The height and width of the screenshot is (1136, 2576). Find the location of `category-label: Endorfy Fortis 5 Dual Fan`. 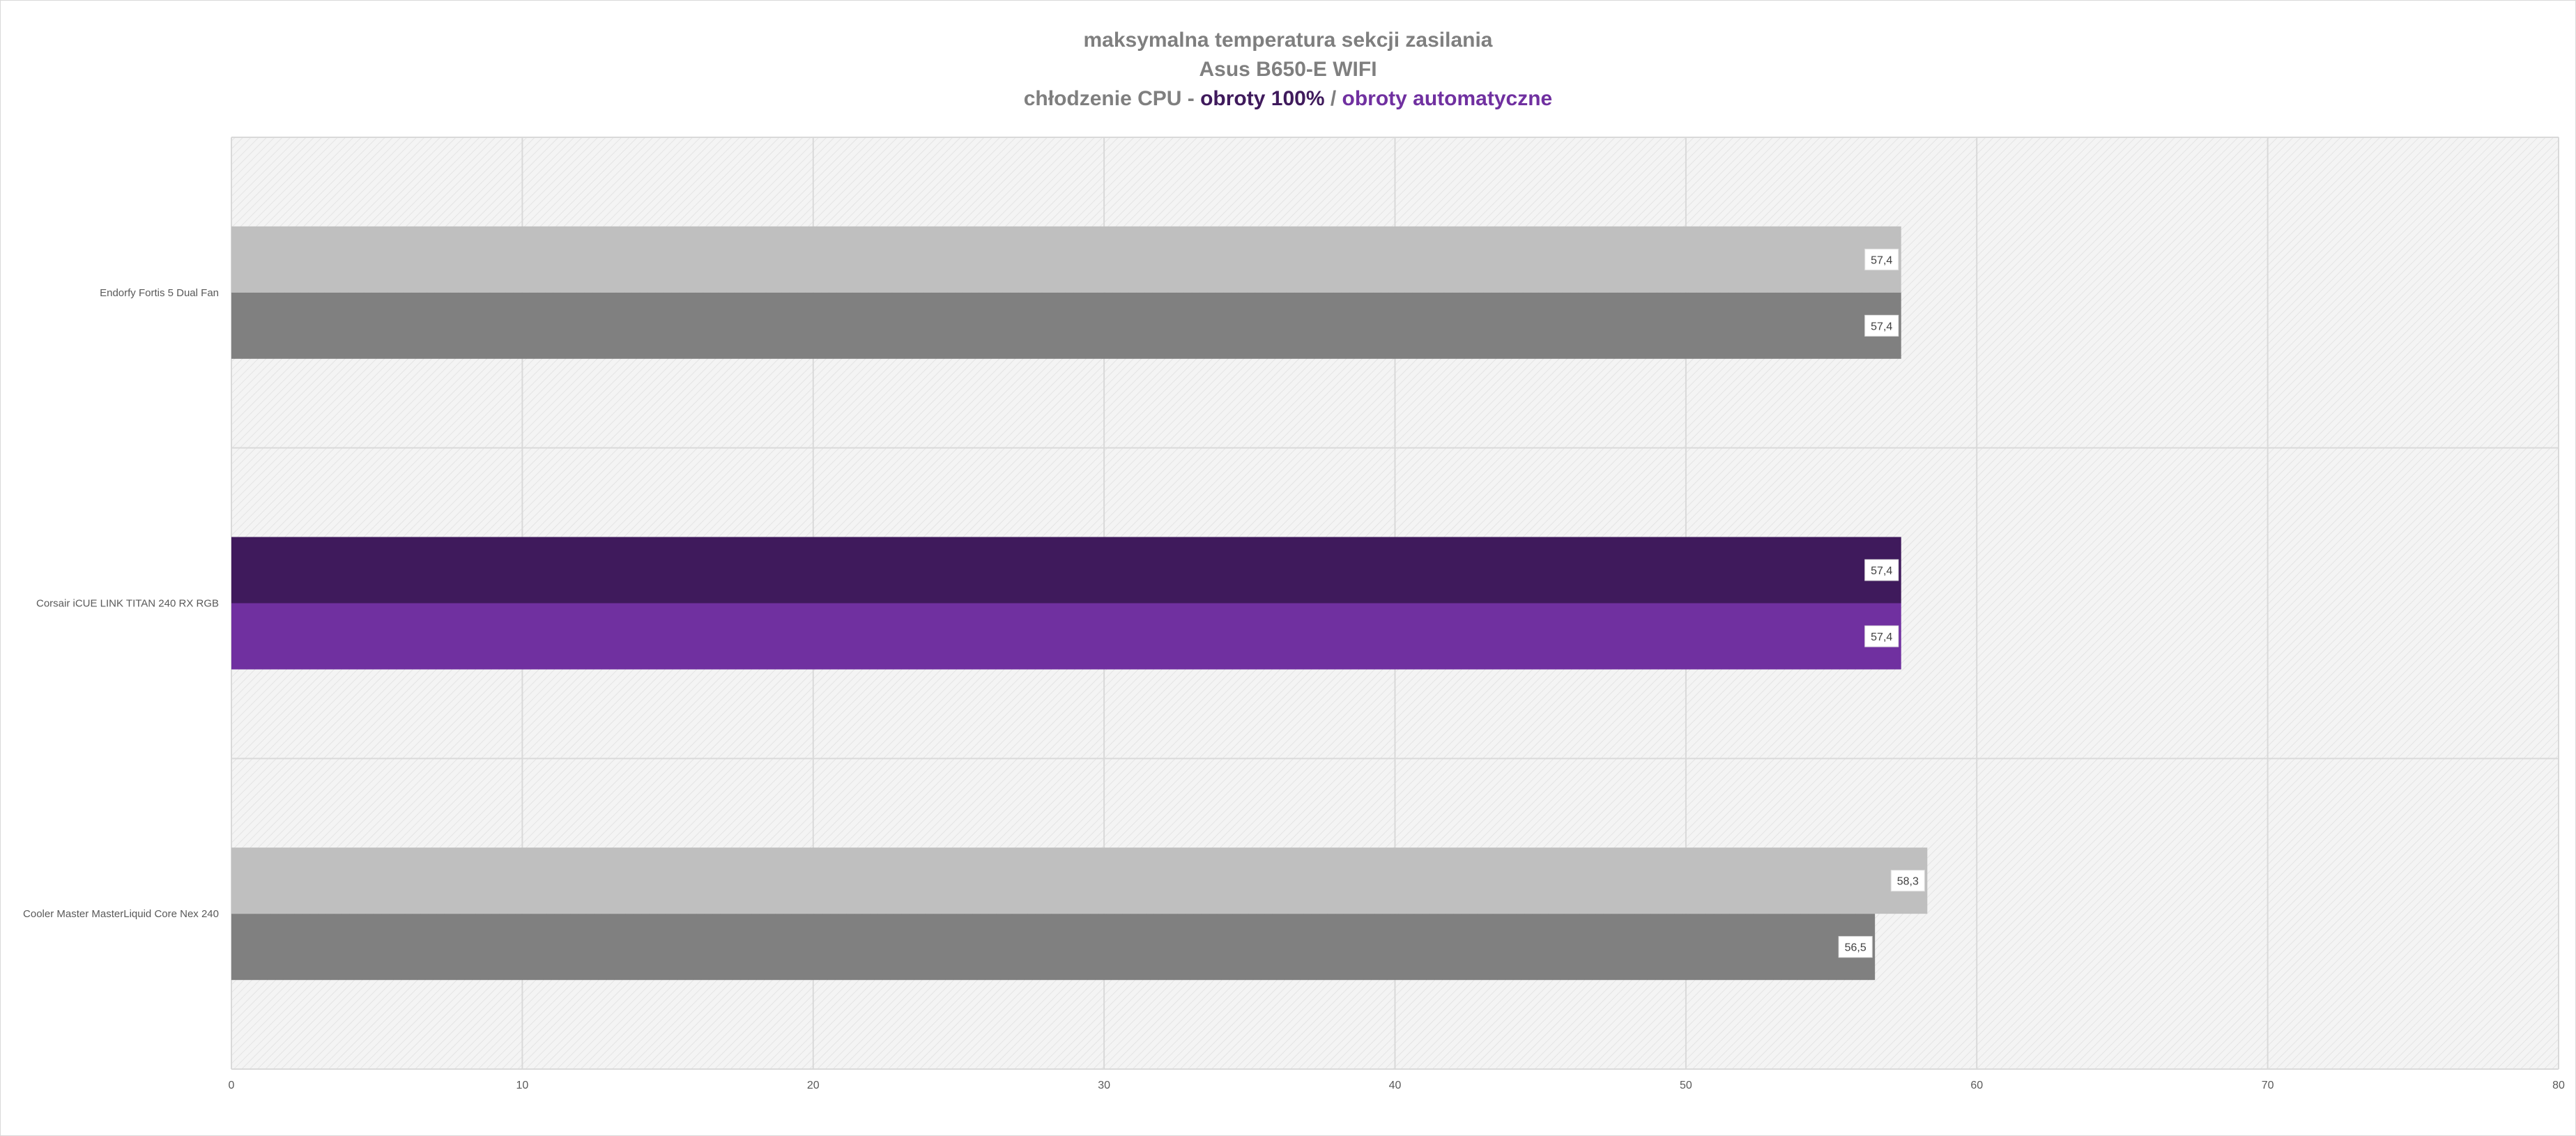

category-label: Endorfy Fortis 5 Dual Fan is located at coordinates (159, 293).